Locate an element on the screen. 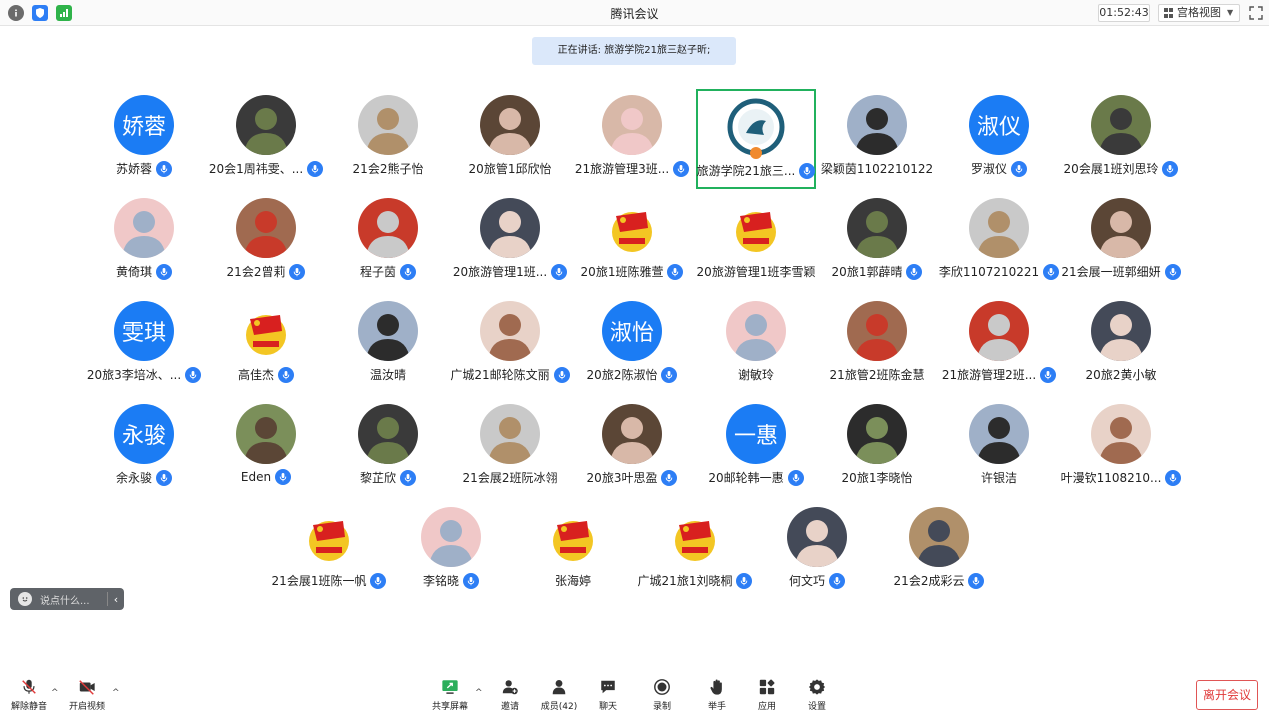 This screenshot has width=1269, height=714. leave-meeting-button: 离开会议 is located at coordinates (1227, 695).